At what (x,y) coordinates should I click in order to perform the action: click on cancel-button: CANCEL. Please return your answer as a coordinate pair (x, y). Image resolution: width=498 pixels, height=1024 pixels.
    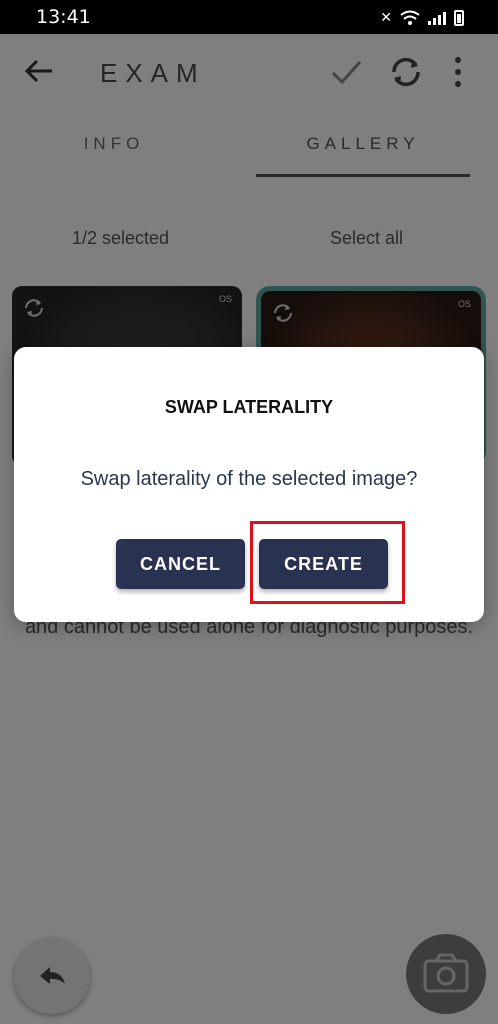
    Looking at the image, I should click on (180, 564).